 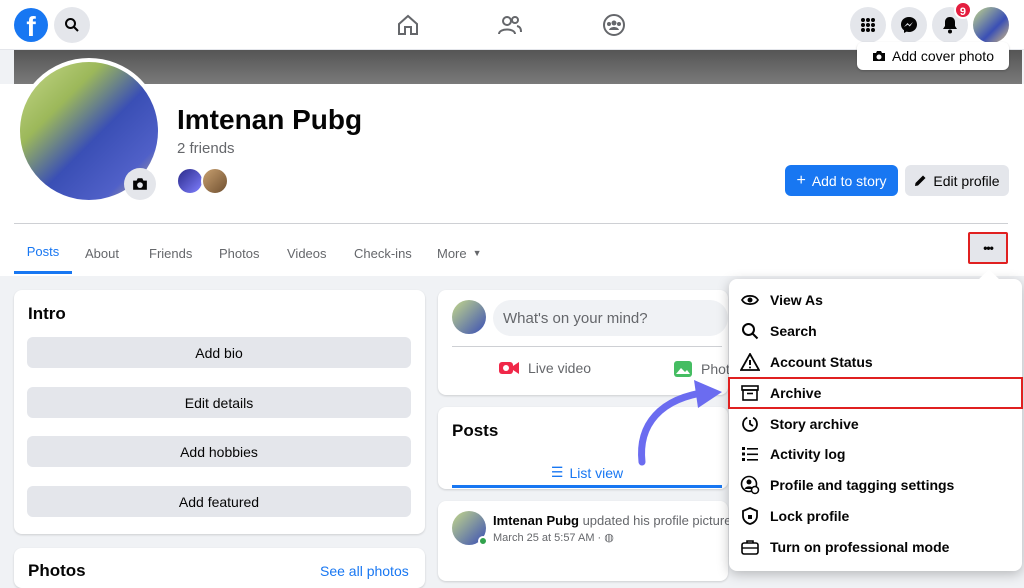 I want to click on edit-details-button: Edit details, so click(x=219, y=402).